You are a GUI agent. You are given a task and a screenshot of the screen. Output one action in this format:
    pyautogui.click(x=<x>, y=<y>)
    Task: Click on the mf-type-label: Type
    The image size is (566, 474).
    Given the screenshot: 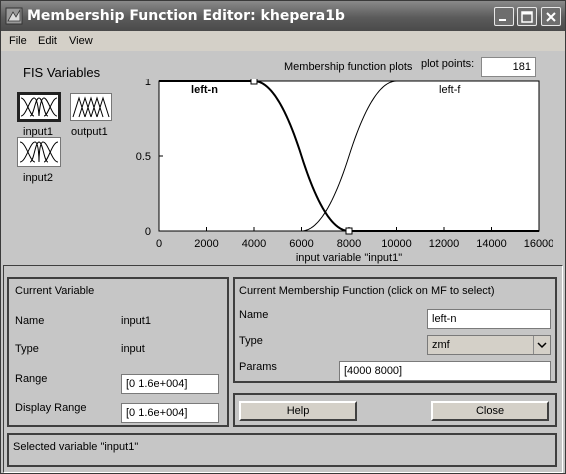 What is the action you would take?
    pyautogui.click(x=251, y=341)
    